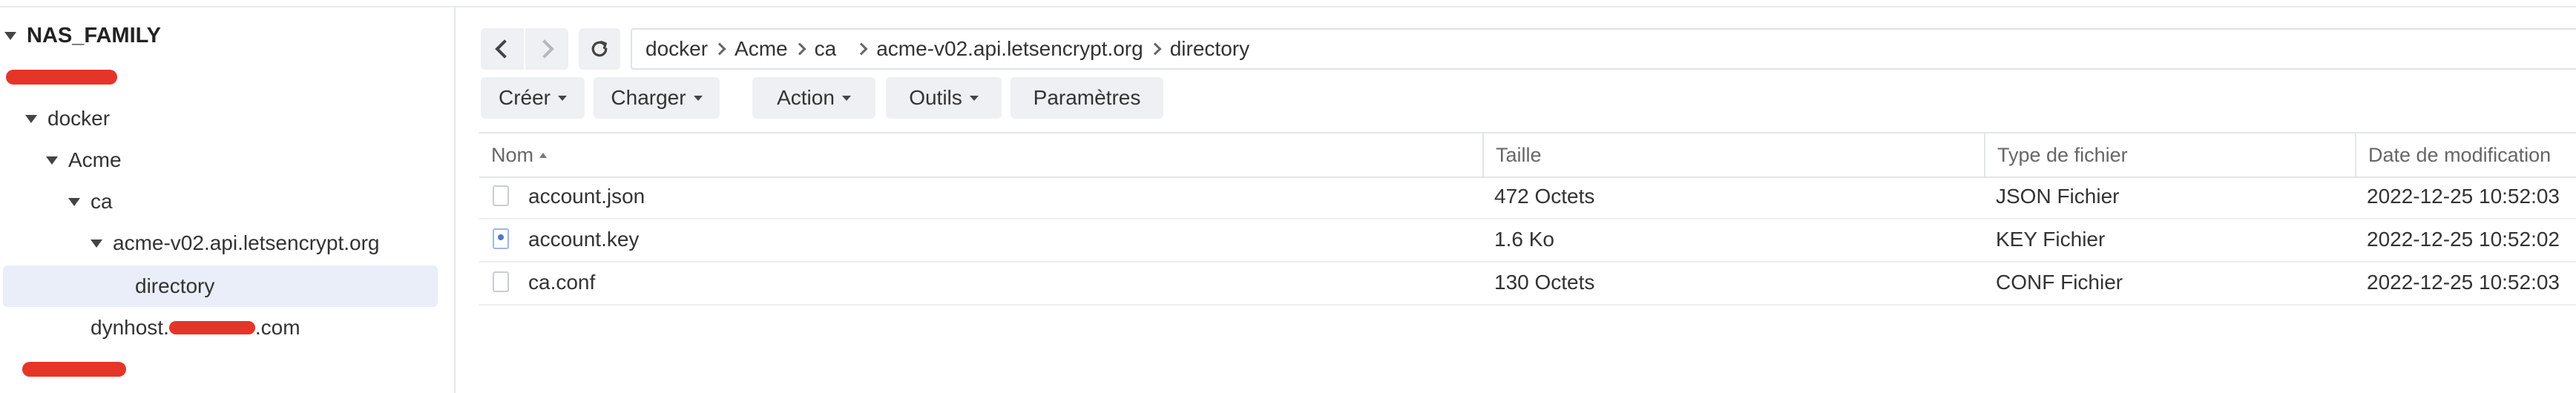 The width and height of the screenshot is (2576, 393). What do you see at coordinates (102, 201) in the screenshot?
I see `tree-item-label: ca` at bounding box center [102, 201].